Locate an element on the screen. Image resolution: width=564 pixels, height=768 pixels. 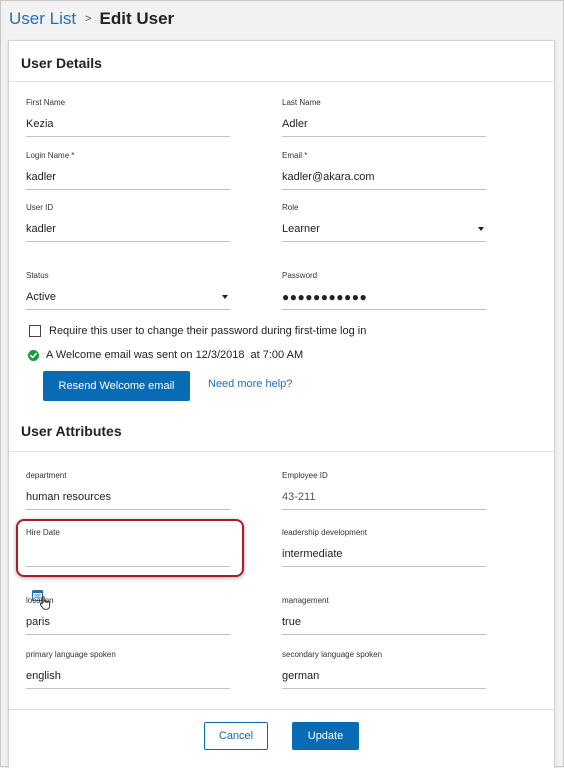
department-label: department is located at coordinates (46, 475).